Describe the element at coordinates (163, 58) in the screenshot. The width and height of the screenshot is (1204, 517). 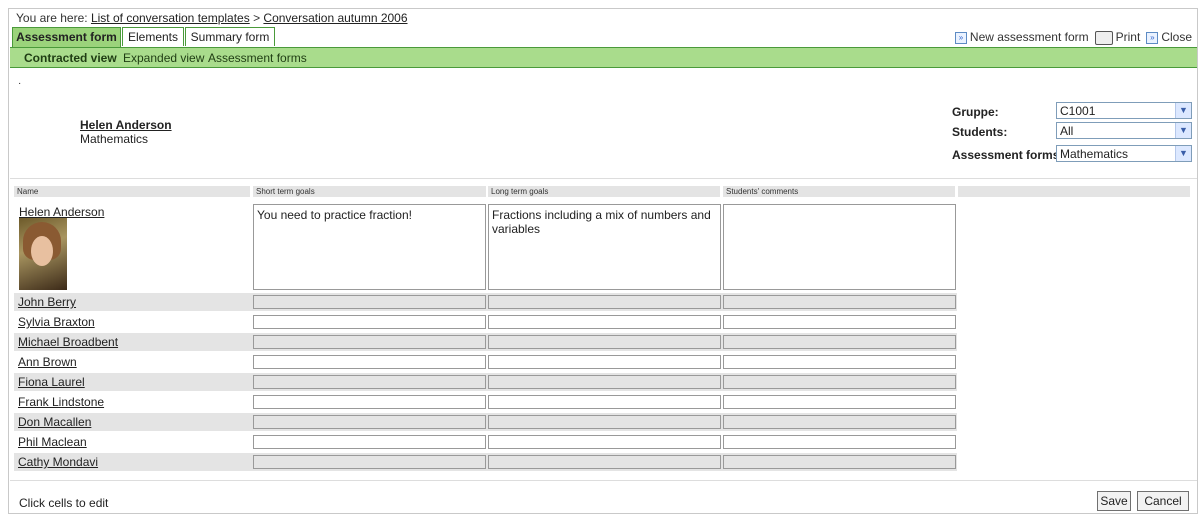
I see `expanded-view-link: Expanded view` at that location.